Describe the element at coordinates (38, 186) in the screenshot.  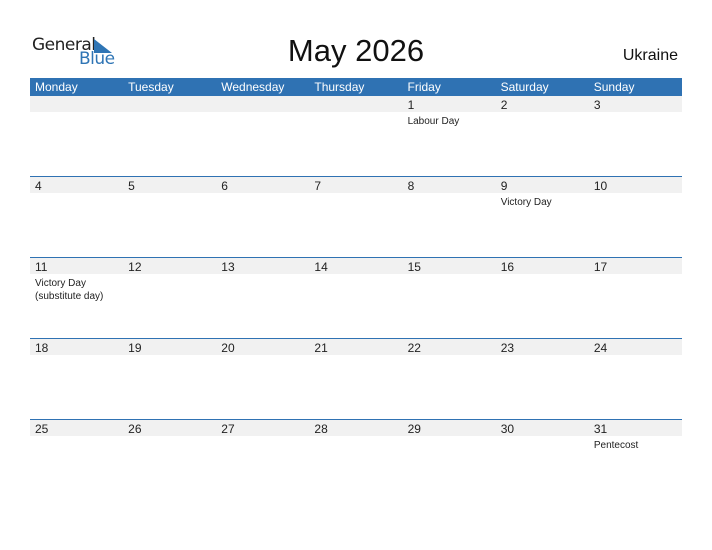
I see `day-number: 4` at that location.